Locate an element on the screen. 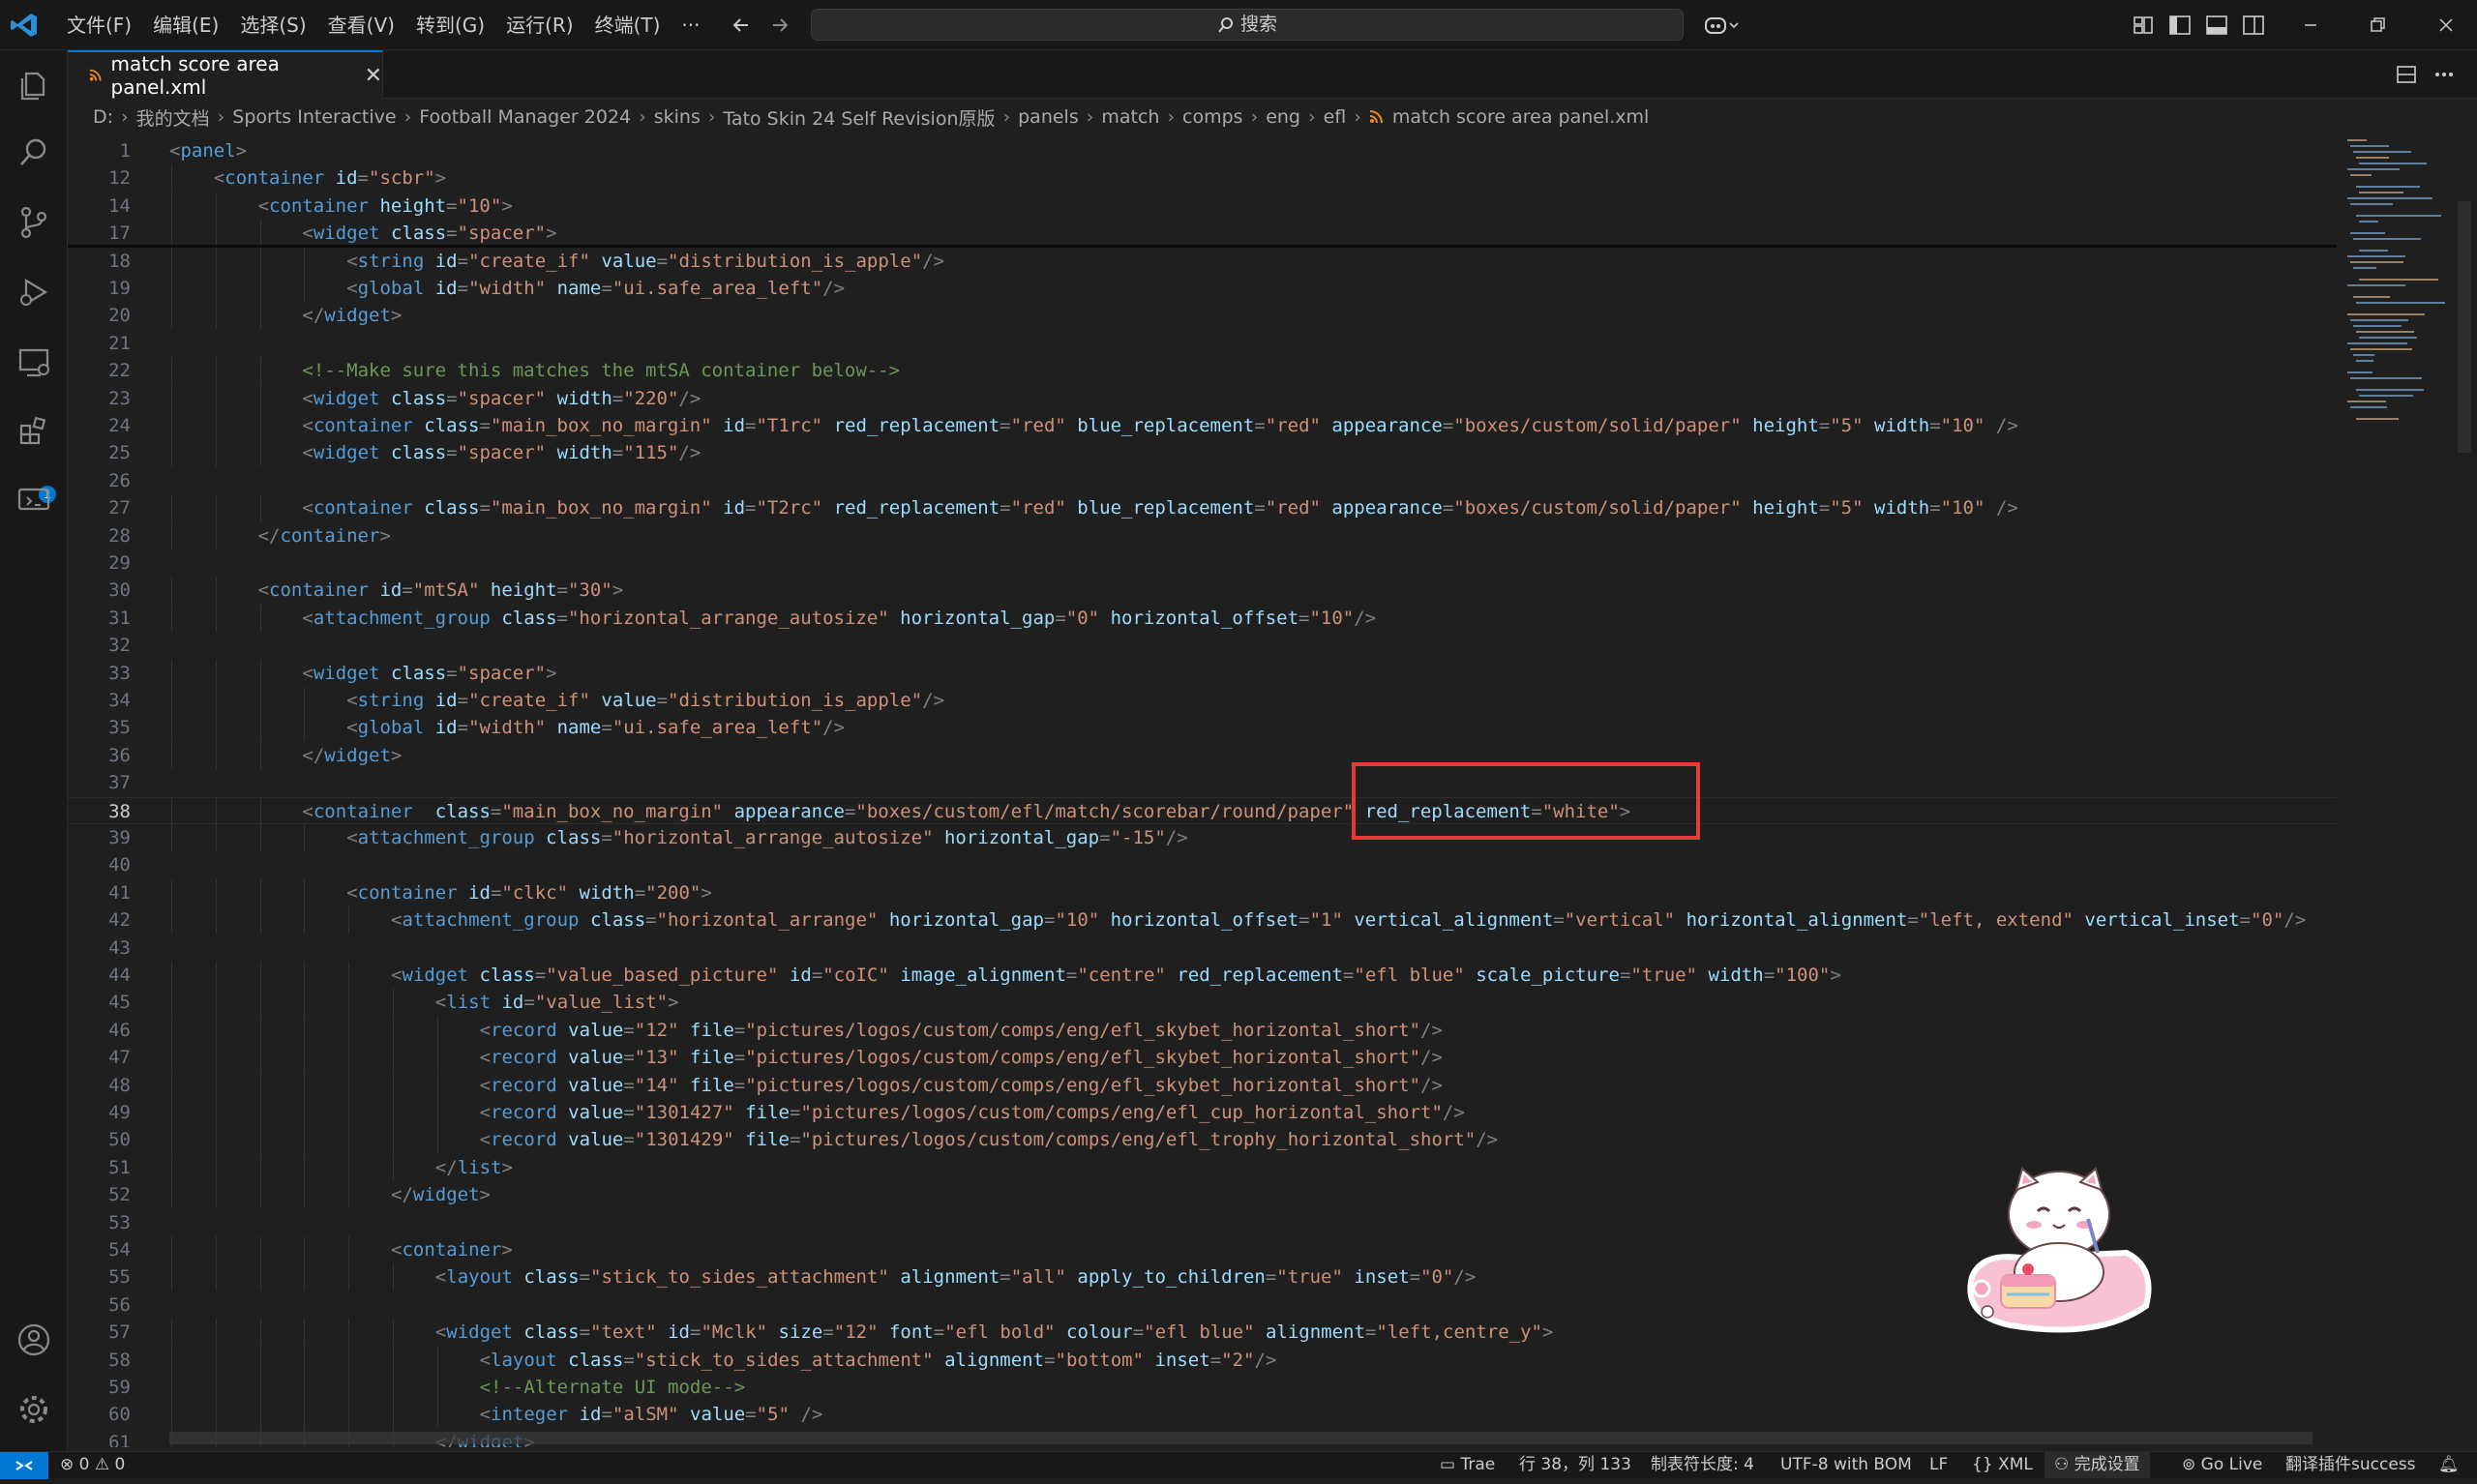 The height and width of the screenshot is (1484, 2477). source-control-icon is located at coordinates (34, 222).